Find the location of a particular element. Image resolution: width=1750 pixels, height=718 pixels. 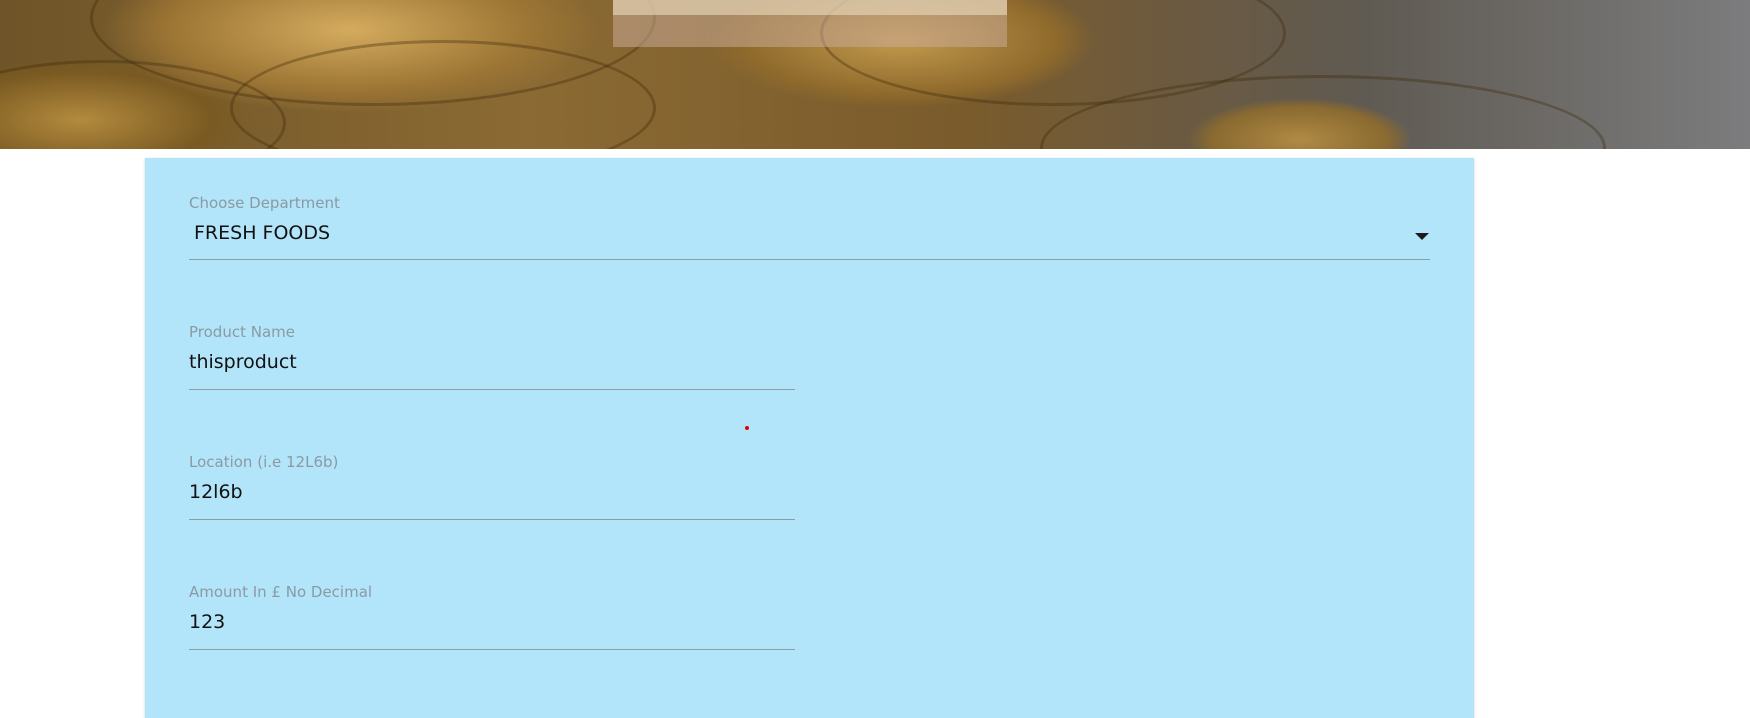

location-input: 12l6b is located at coordinates (216, 492).